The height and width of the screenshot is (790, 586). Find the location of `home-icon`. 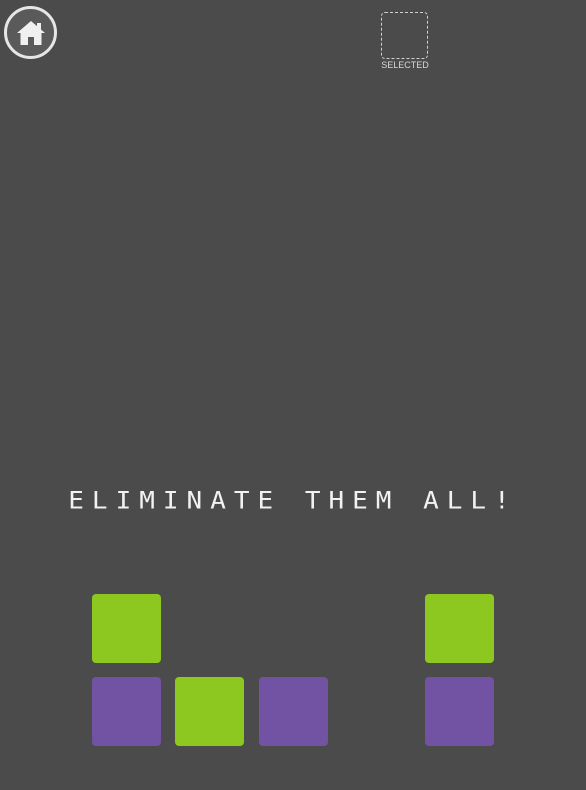

home-icon is located at coordinates (30, 32).